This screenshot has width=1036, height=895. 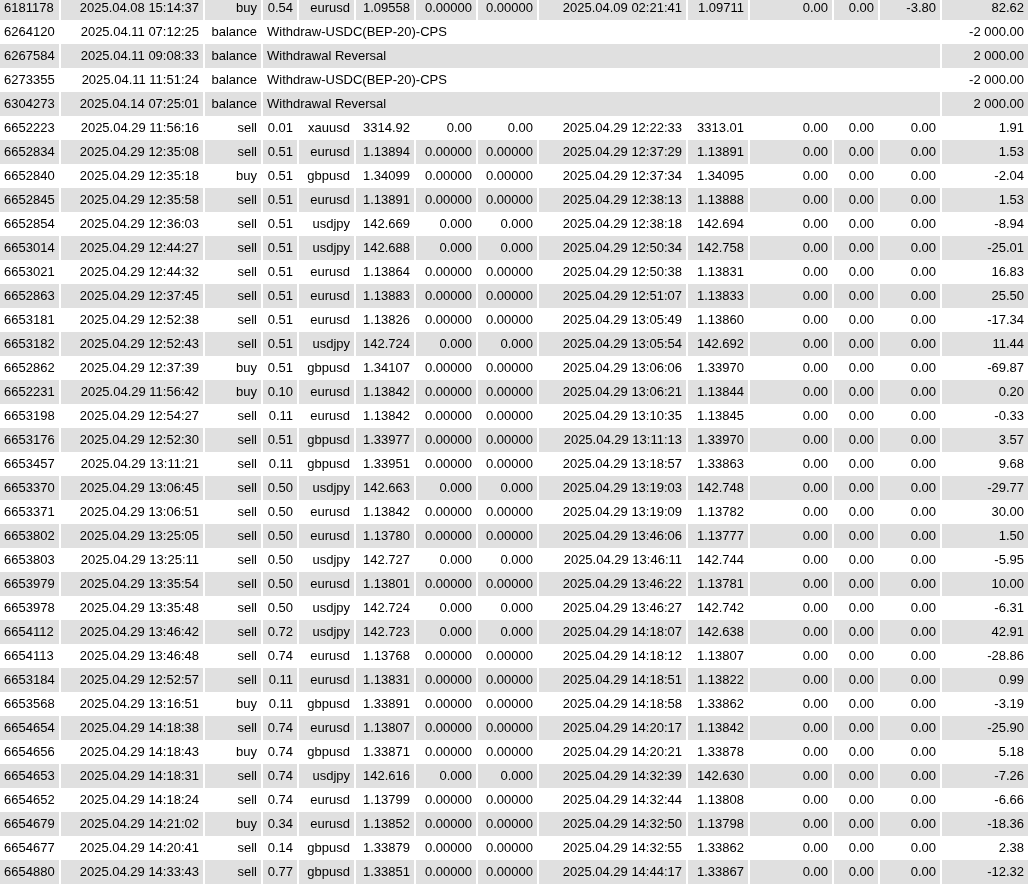 I want to click on table-cell-text: 2025.04.29 14:32:44, so click(x=622, y=800).